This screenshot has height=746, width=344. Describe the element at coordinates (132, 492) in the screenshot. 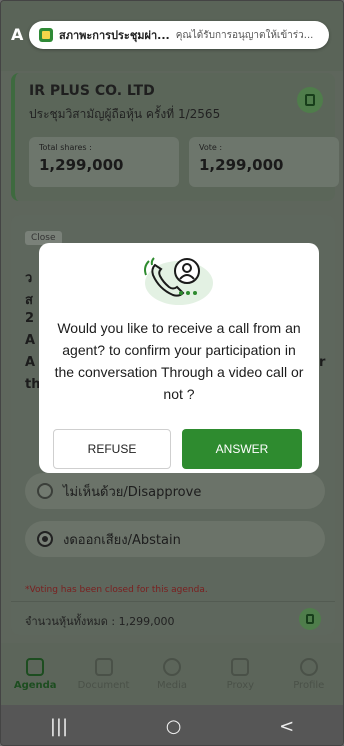

I see `vote-option-label: ไม่เห็นด้วย/Disapprove` at that location.